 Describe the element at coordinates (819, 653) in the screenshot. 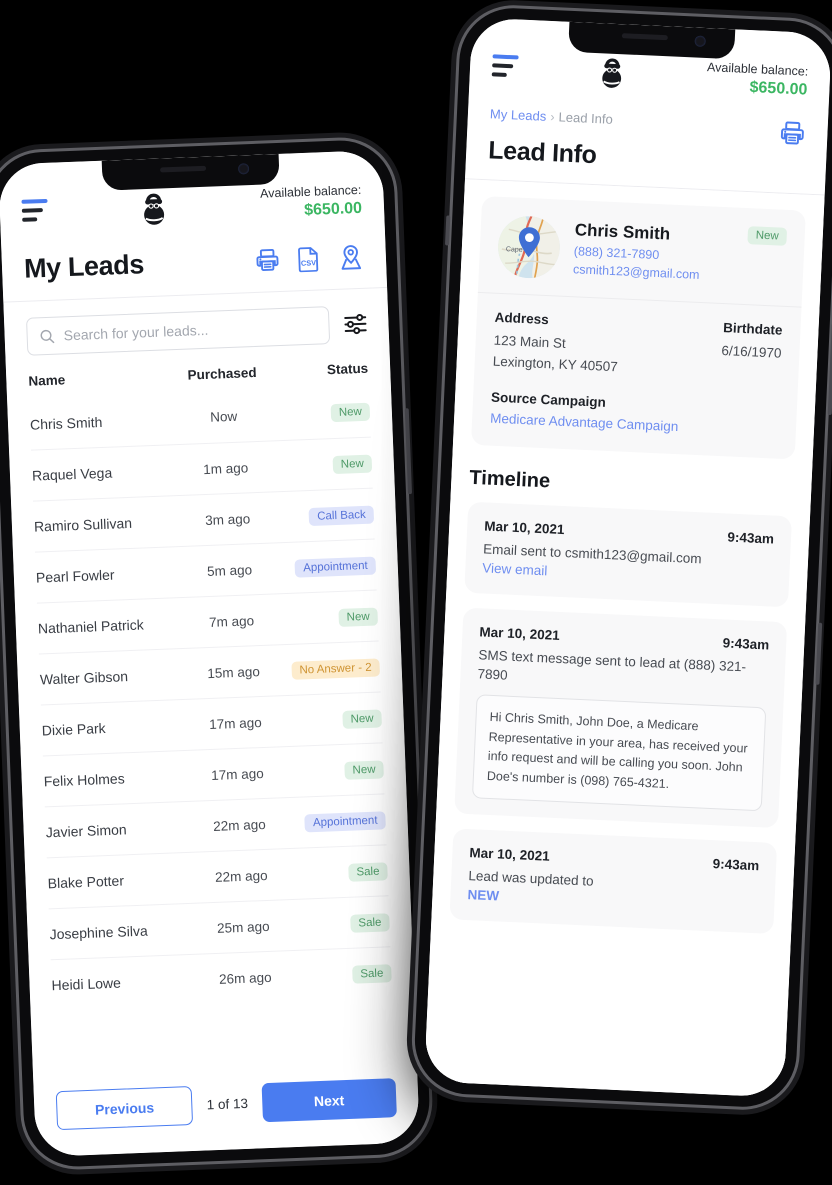

I see `side-button-lower` at that location.